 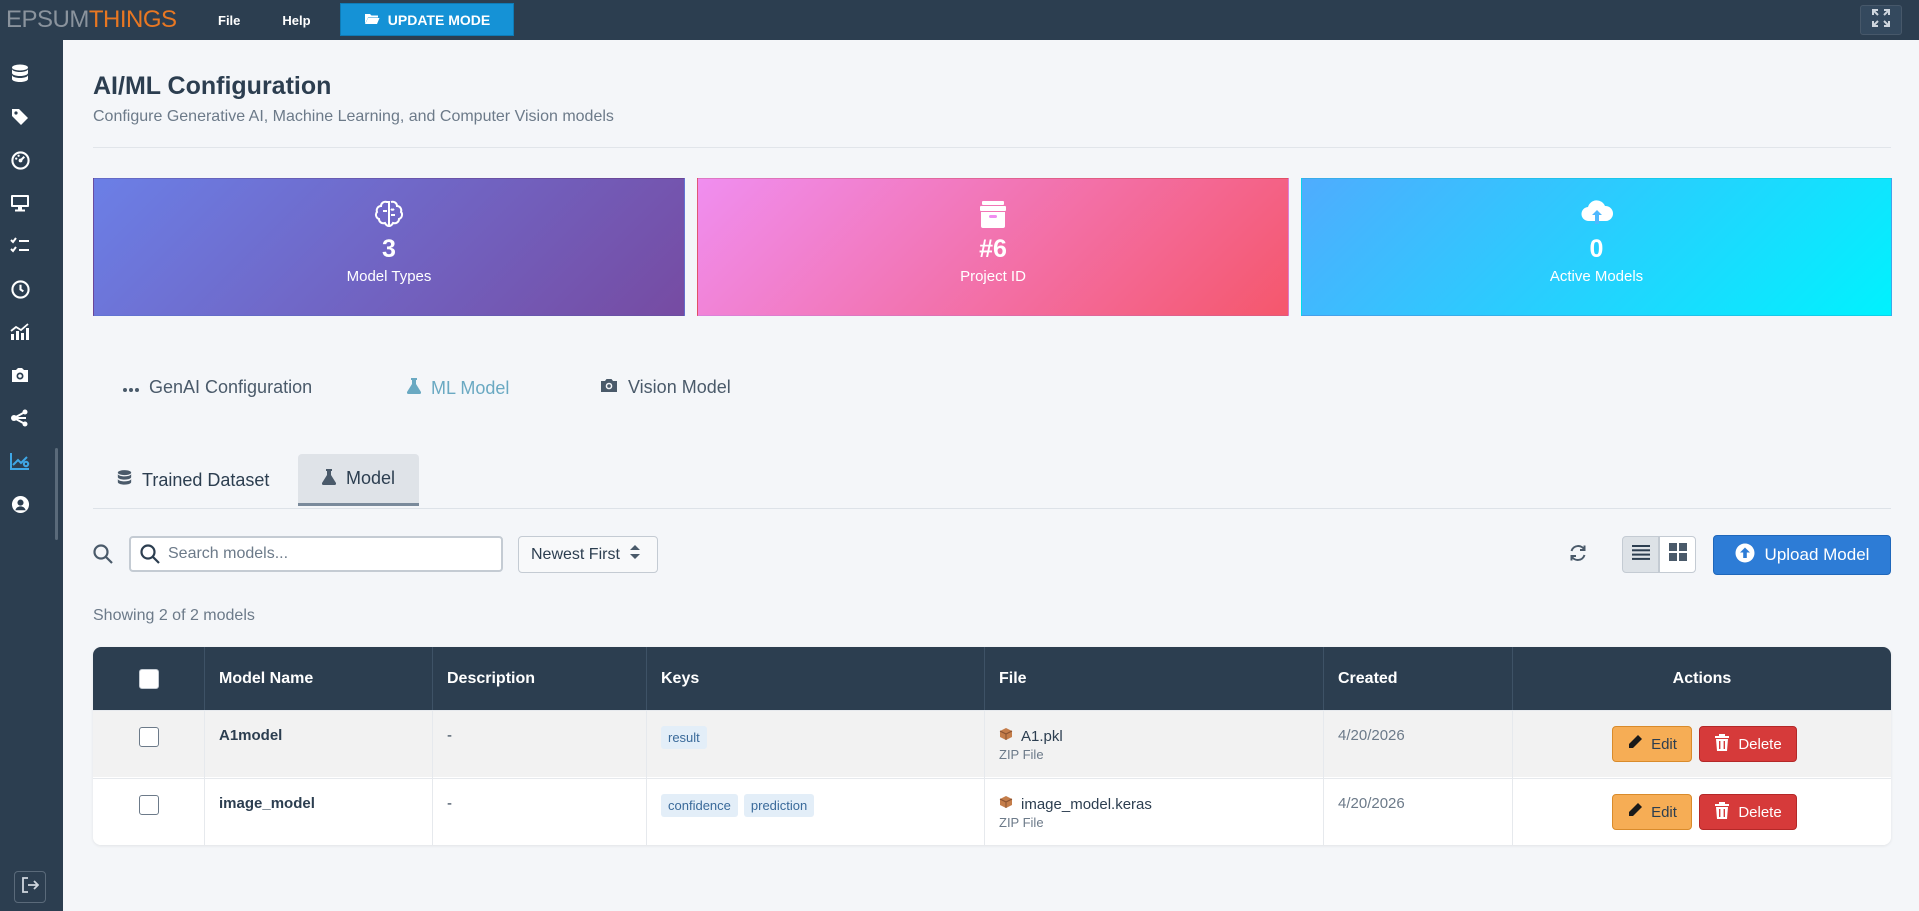 What do you see at coordinates (20, 289) in the screenshot?
I see `clock-icon` at bounding box center [20, 289].